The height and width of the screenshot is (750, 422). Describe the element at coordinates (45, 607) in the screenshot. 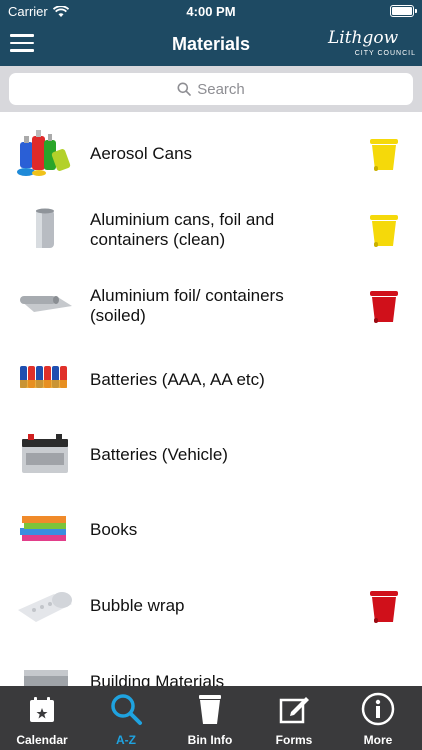

I see `bubble-wrap-image` at that location.